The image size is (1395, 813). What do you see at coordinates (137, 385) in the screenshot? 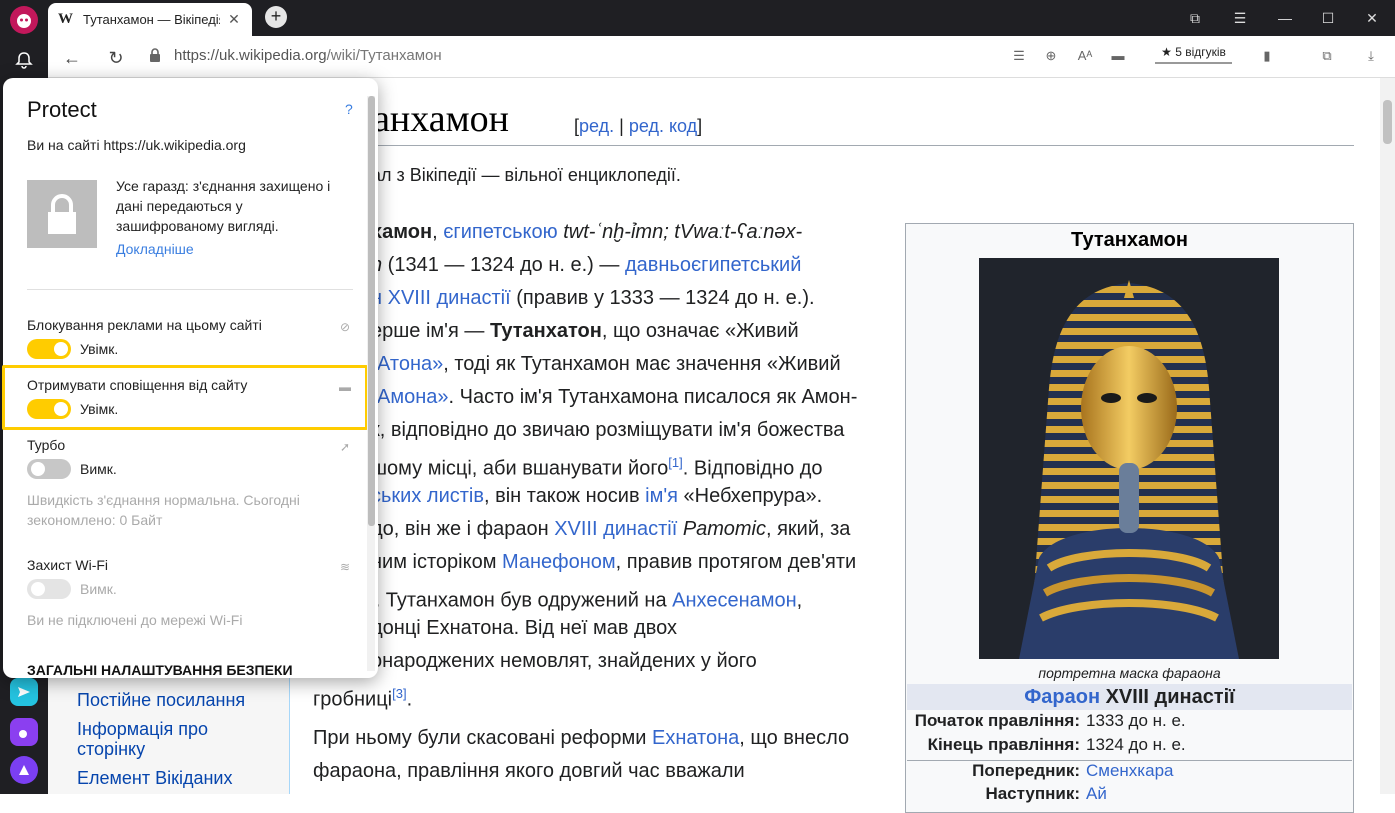
I see `notifications-label: Отримувати сповіщення від сайту` at bounding box center [137, 385].